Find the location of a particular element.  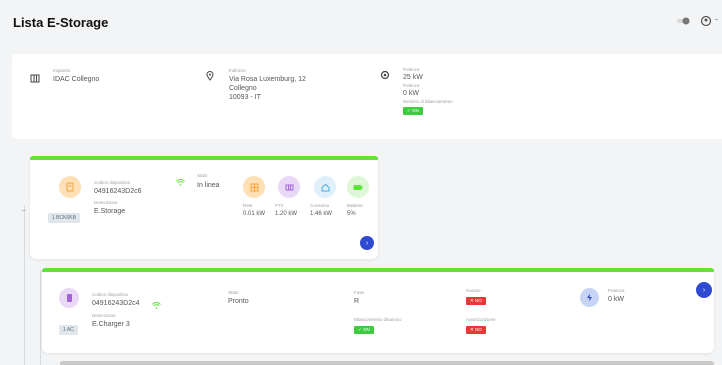

storage-code-label: Codice dispositivo is located at coordinates (112, 182).